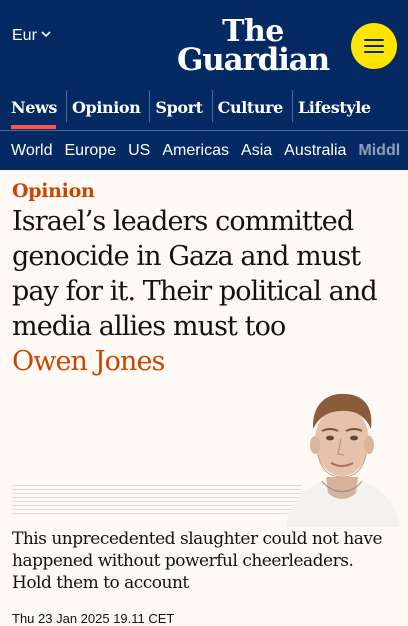 The height and width of the screenshot is (626, 408). I want to click on menu-button, so click(374, 46).